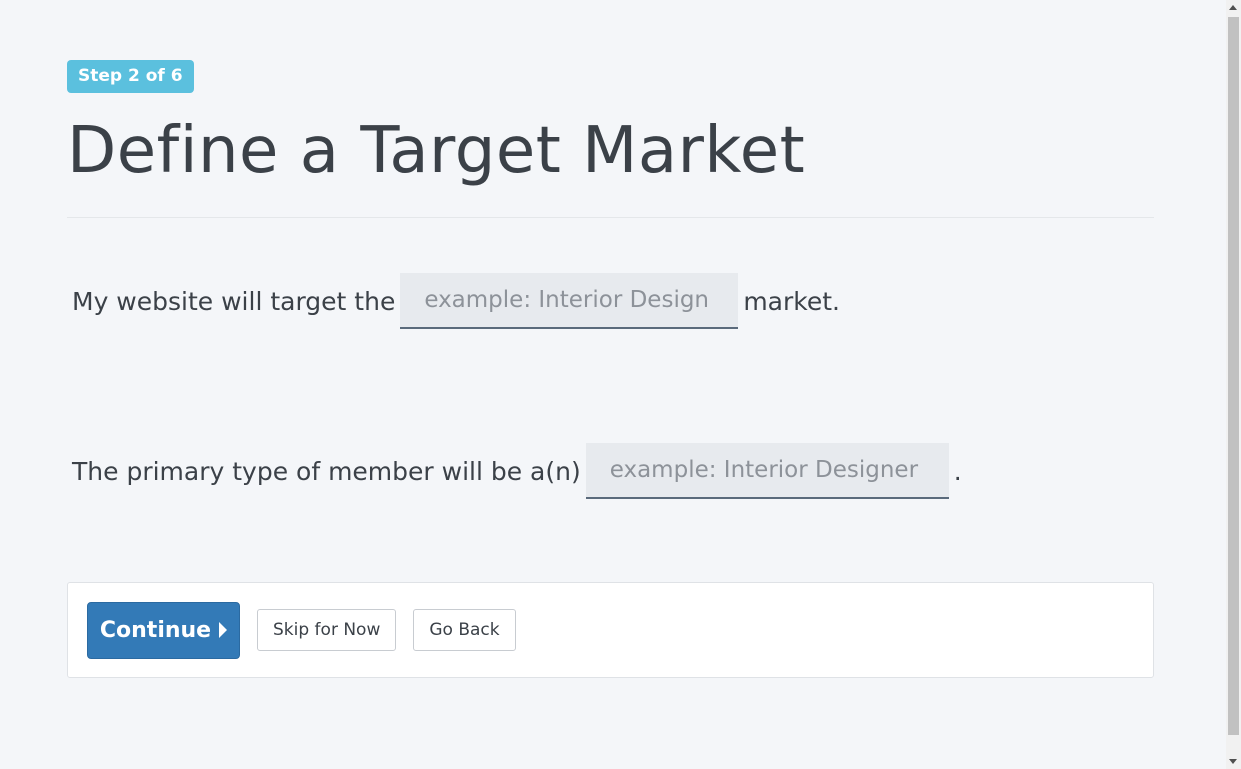  I want to click on market-sentence: My website will target the market., so click(456, 301).